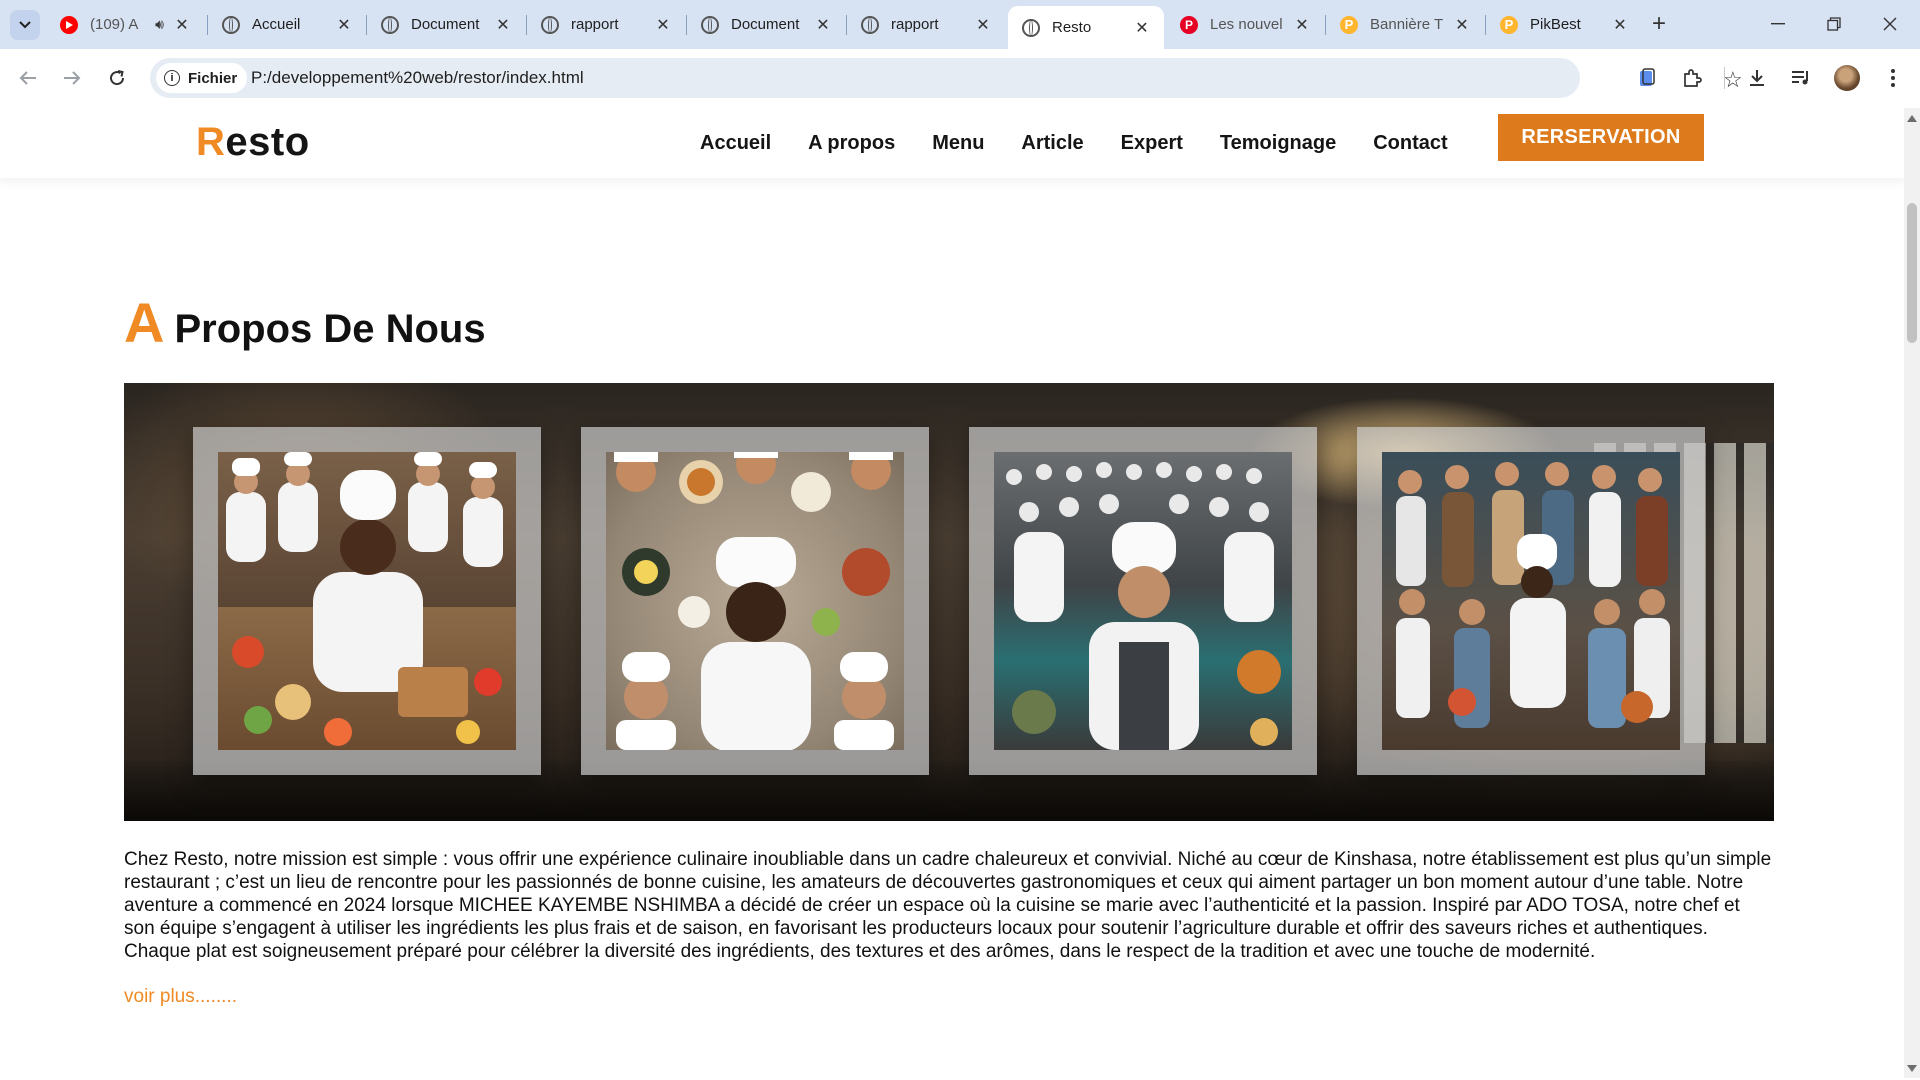 Image resolution: width=1920 pixels, height=1080 pixels. I want to click on youtube-icon, so click(69, 24).